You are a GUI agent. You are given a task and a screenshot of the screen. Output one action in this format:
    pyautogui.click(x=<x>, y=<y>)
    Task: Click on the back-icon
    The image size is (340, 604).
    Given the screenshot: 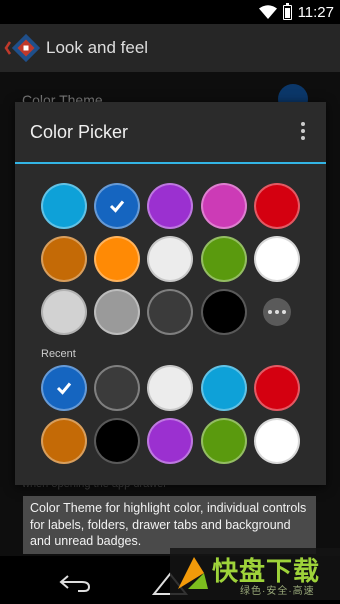 What is the action you would take?
    pyautogui.click(x=75, y=583)
    